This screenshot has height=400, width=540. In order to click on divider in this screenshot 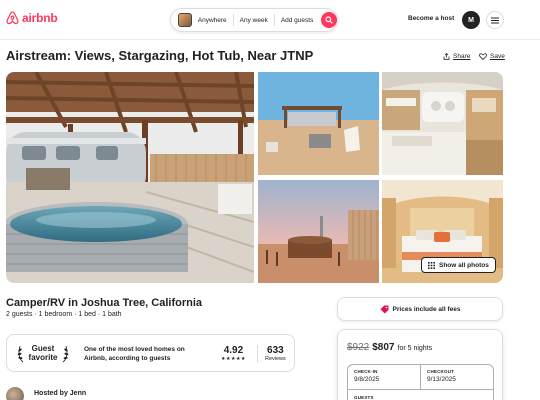, I will do `click(257, 354)`.